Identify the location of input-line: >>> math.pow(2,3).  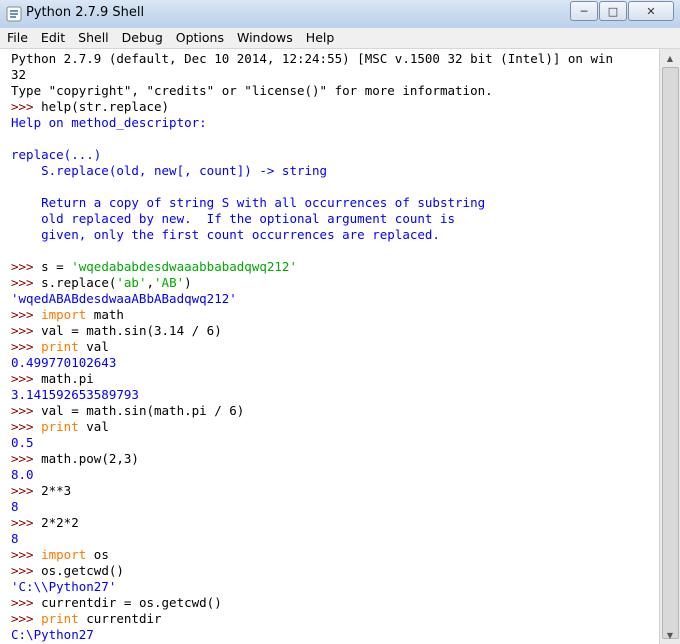
(75, 459).